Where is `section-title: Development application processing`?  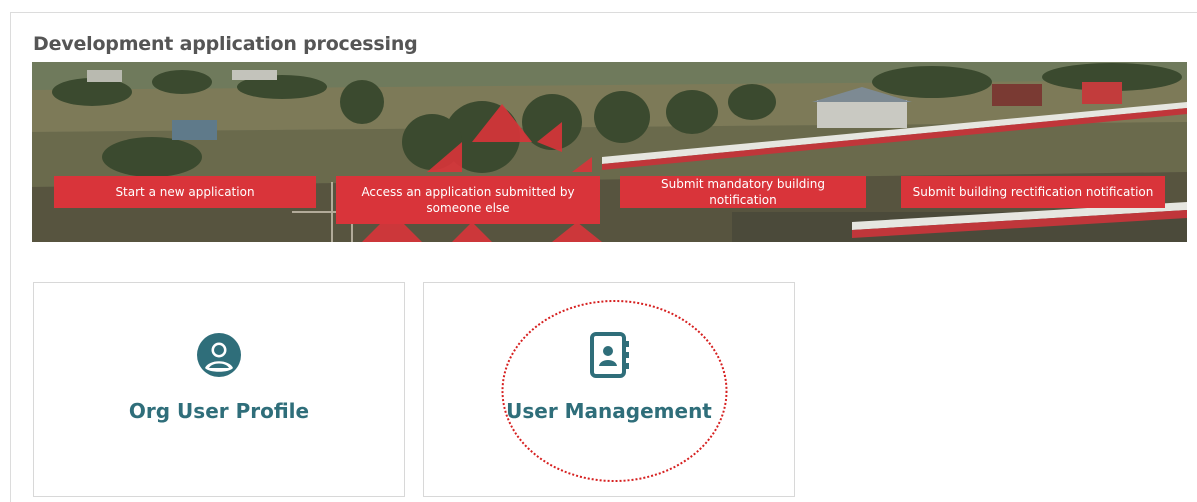 section-title: Development application processing is located at coordinates (225, 44).